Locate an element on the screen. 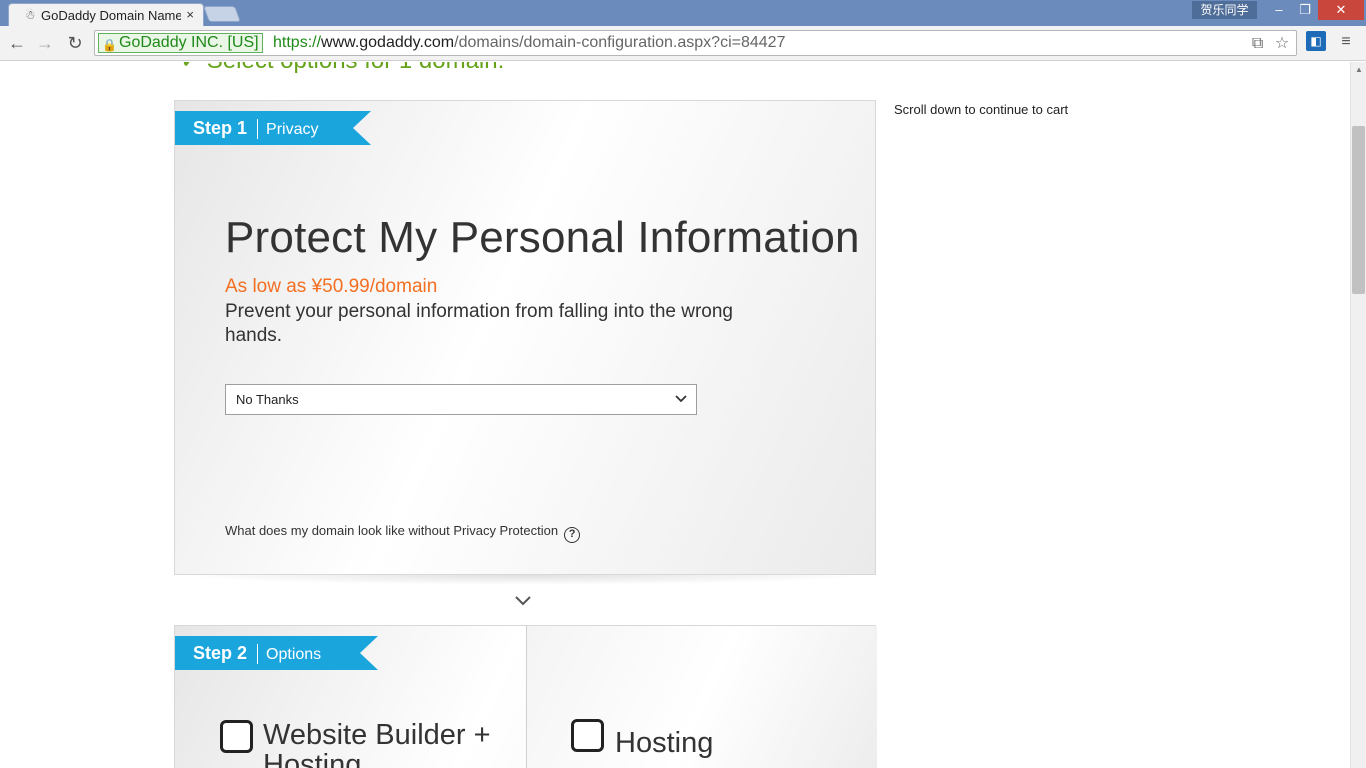  close-window-button: ✕ is located at coordinates (1341, 10).